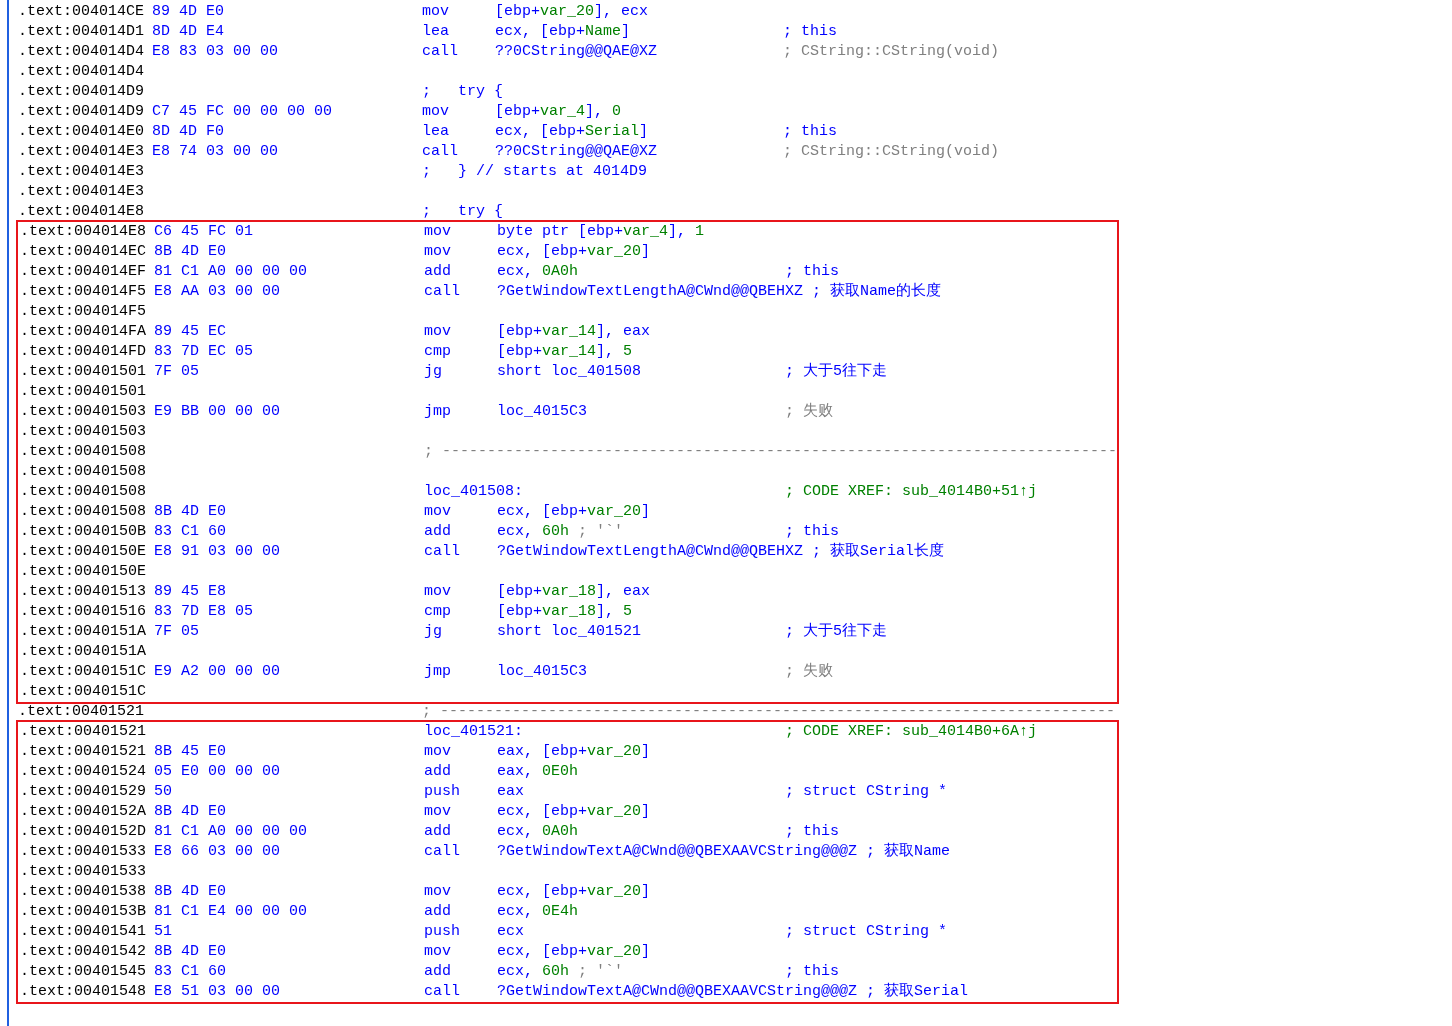  What do you see at coordinates (576, 152) in the screenshot?
I see `operand-text: ??0CString@@QAE@XZ` at bounding box center [576, 152].